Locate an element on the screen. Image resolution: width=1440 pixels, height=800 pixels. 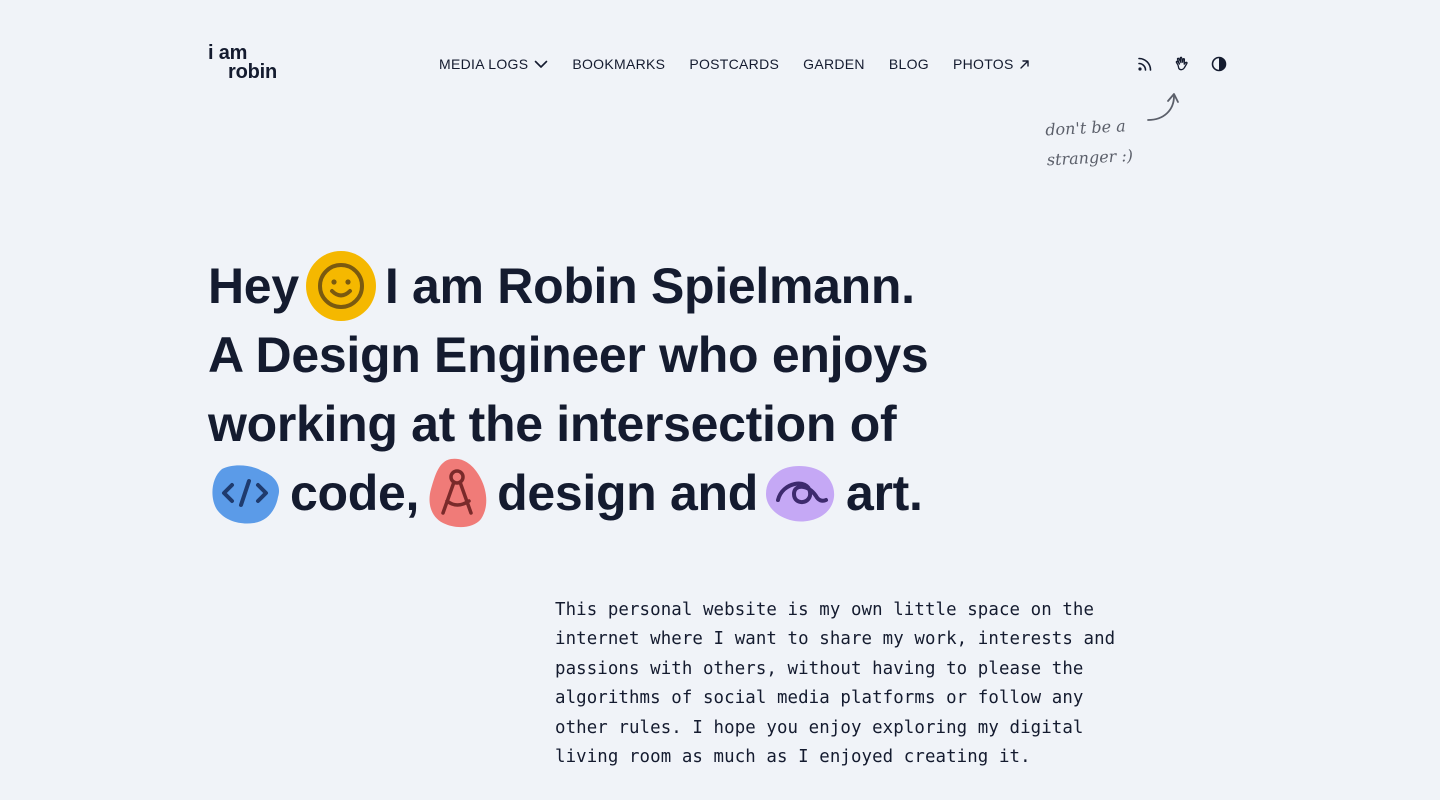
nav-item-media-logs: MEDIA LOGS is located at coordinates (493, 64).